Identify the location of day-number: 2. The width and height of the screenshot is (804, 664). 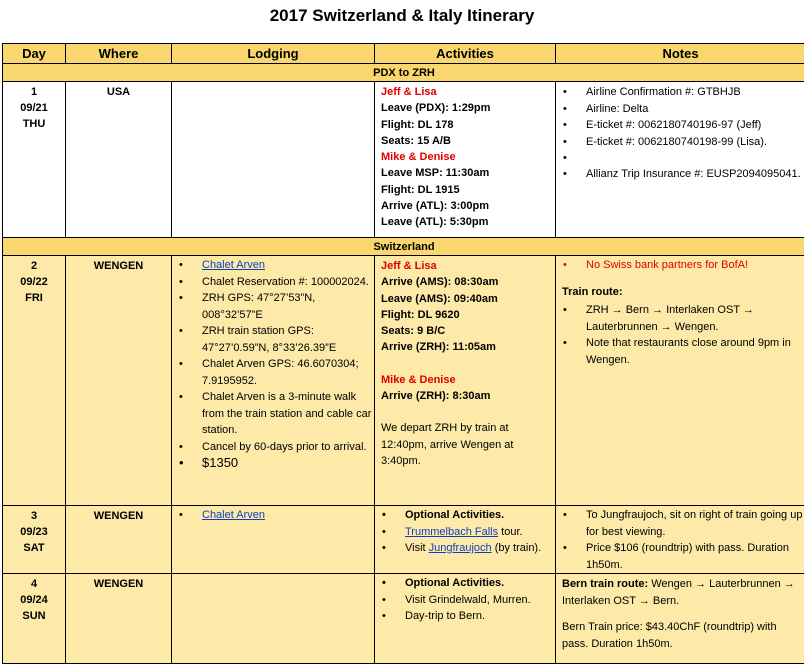
(34, 266).